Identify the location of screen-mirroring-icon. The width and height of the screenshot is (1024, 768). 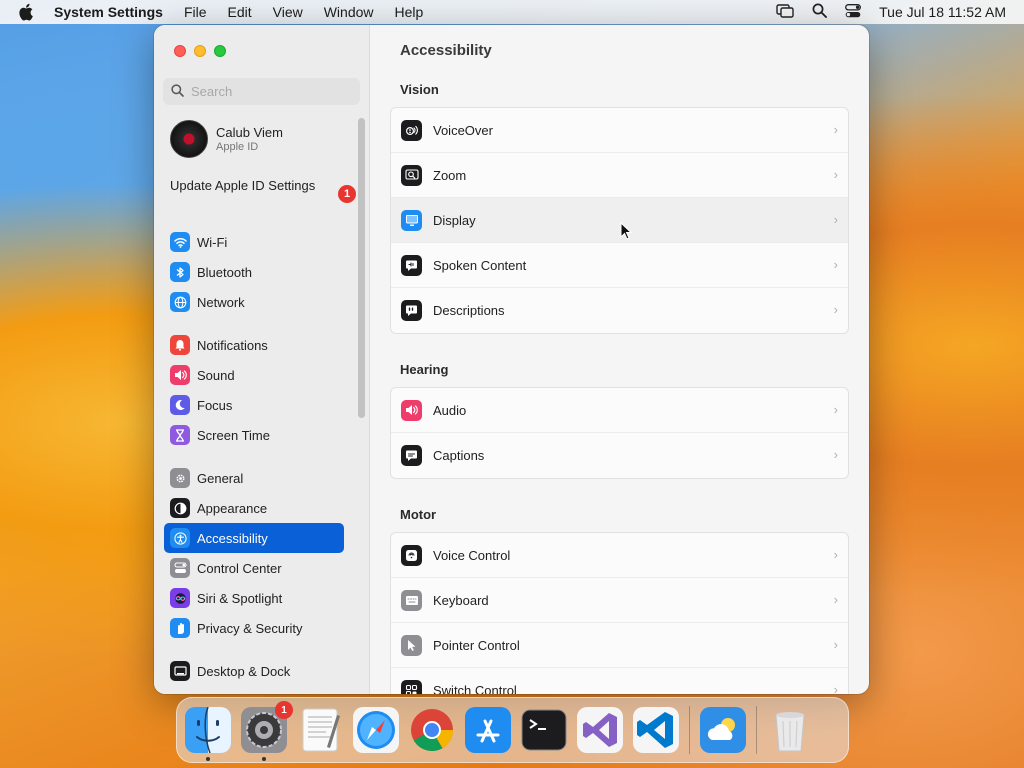
(785, 12).